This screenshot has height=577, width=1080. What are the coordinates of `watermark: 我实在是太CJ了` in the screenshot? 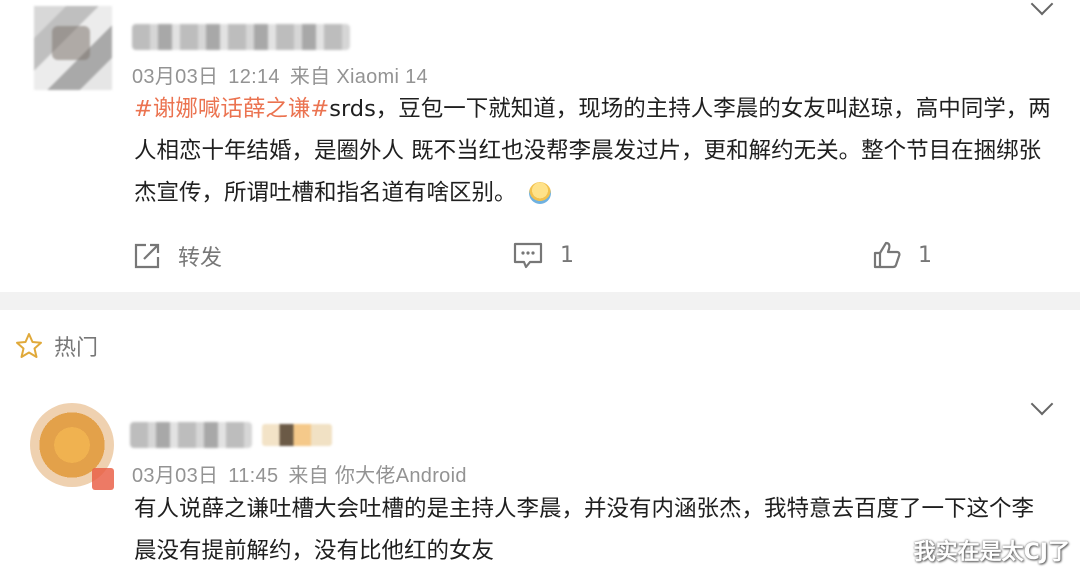 It's located at (991, 552).